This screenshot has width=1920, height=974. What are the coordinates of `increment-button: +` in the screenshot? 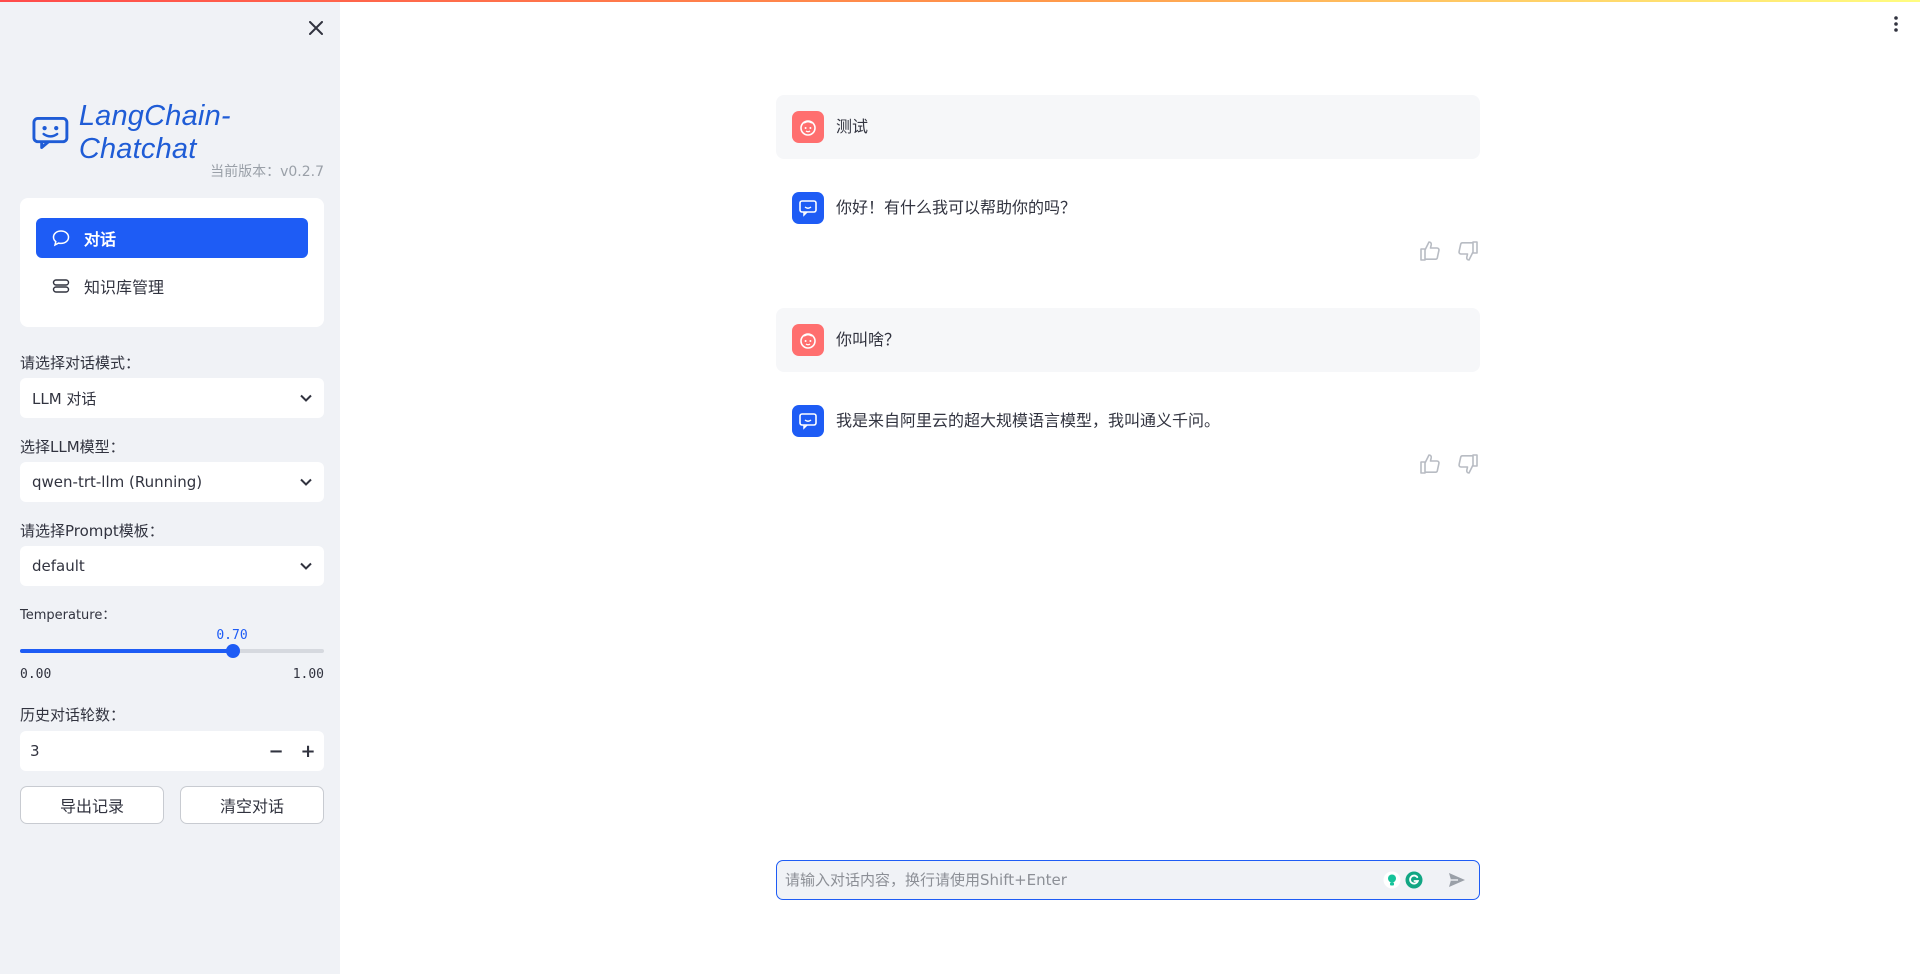 It's located at (308, 751).